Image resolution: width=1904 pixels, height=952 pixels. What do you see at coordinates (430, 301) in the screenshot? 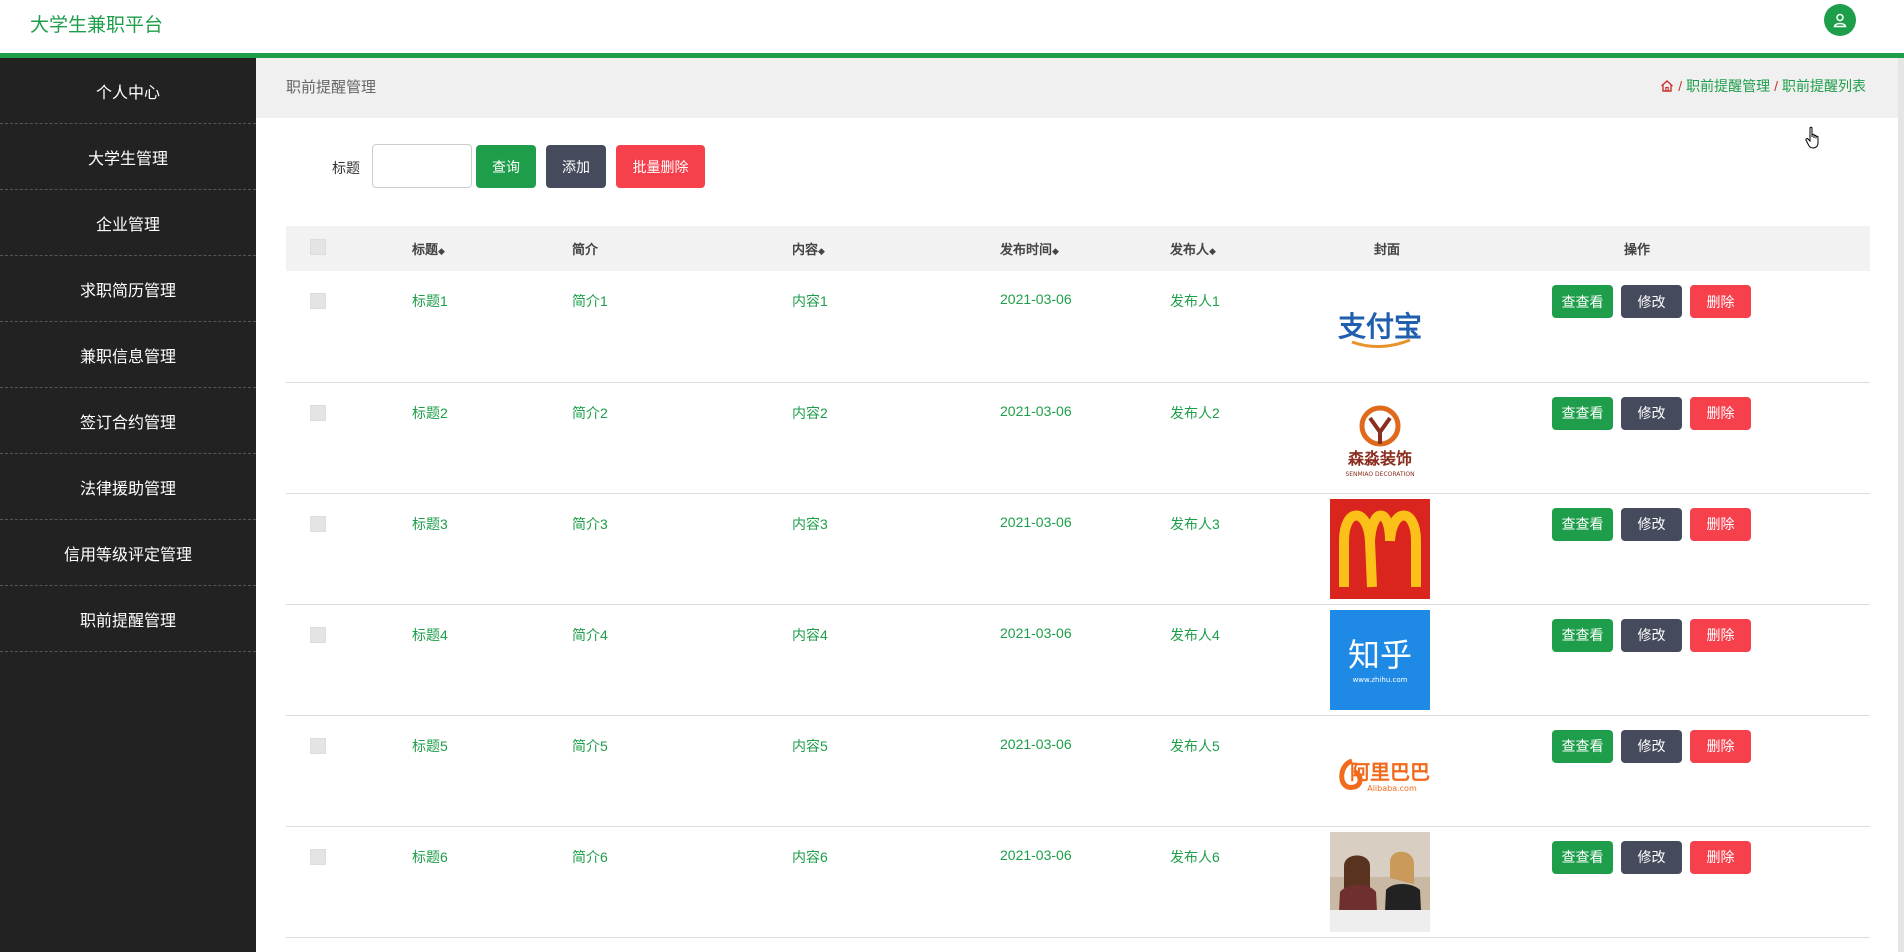
I see `cell-title: 标题1` at bounding box center [430, 301].